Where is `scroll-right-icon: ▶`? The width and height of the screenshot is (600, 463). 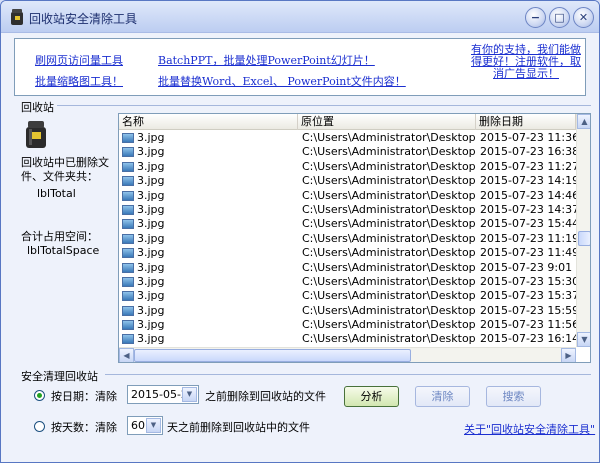
scroll-right-icon: ▶ is located at coordinates (568, 355).